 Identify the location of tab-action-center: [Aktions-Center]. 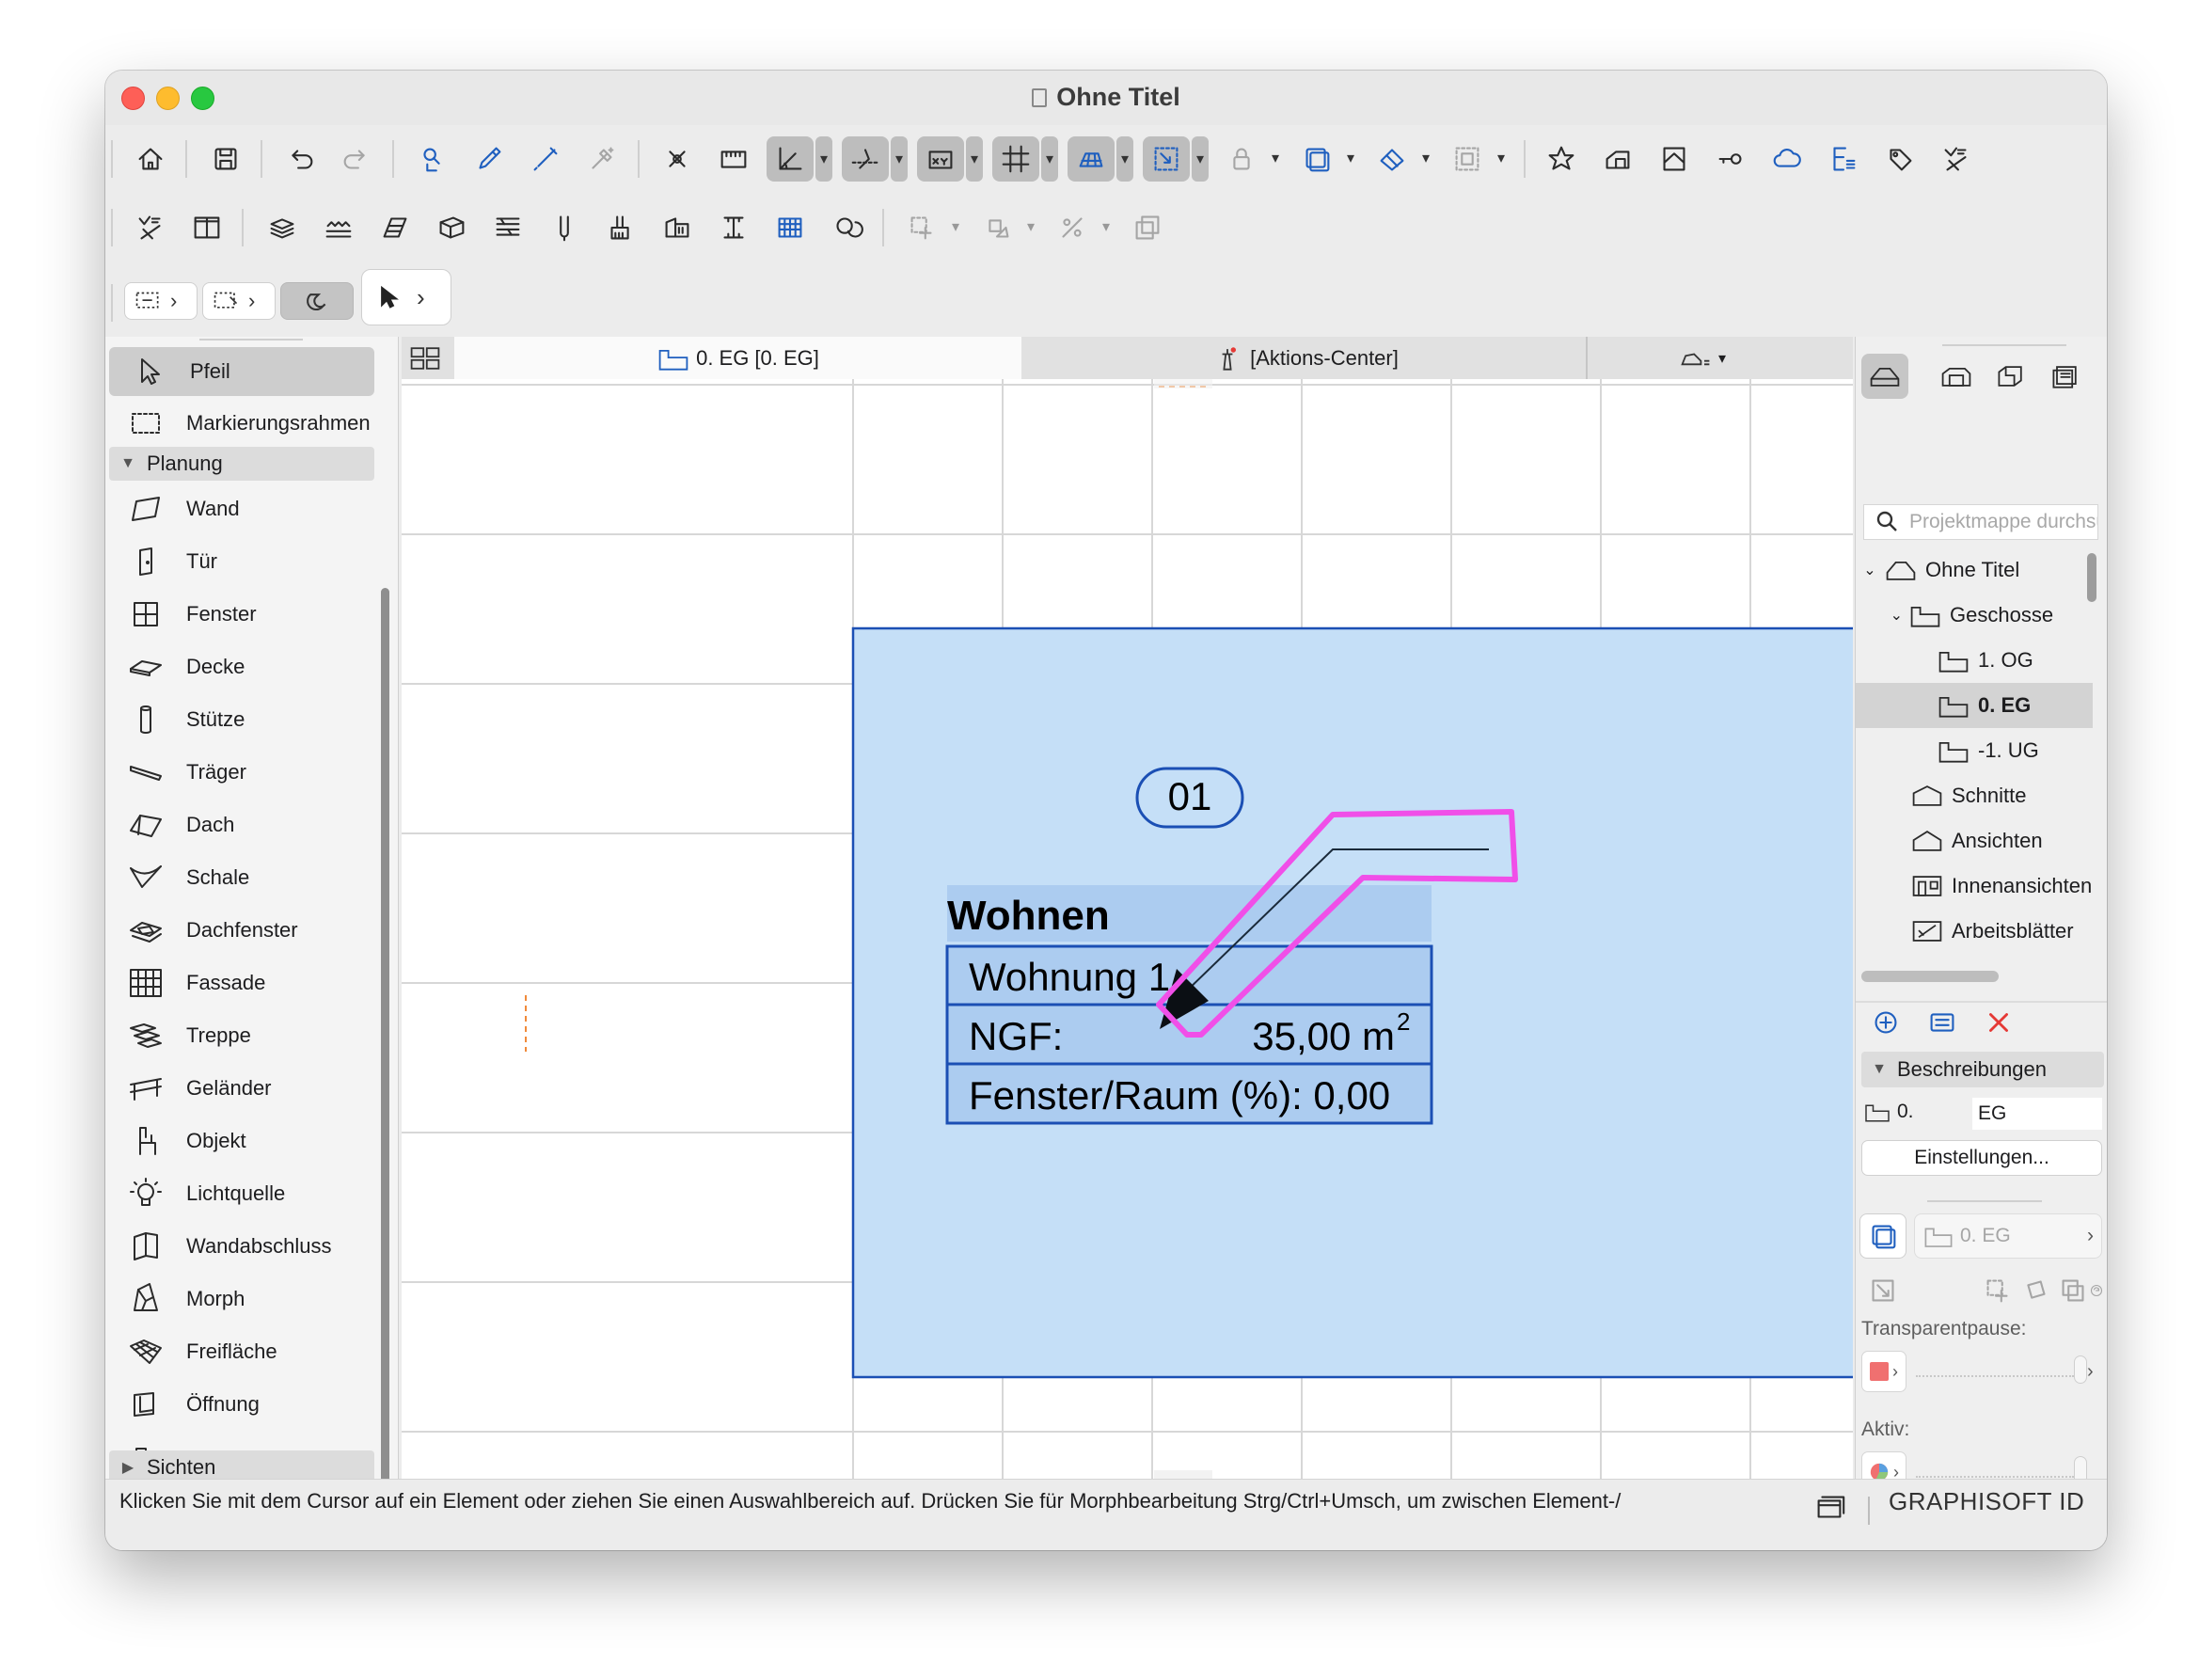
(1305, 358).